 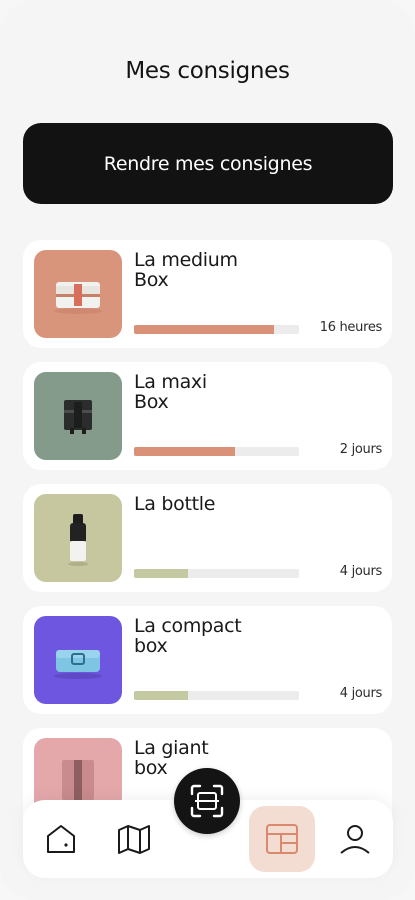 What do you see at coordinates (78, 416) in the screenshot?
I see `maxi-box-icon` at bounding box center [78, 416].